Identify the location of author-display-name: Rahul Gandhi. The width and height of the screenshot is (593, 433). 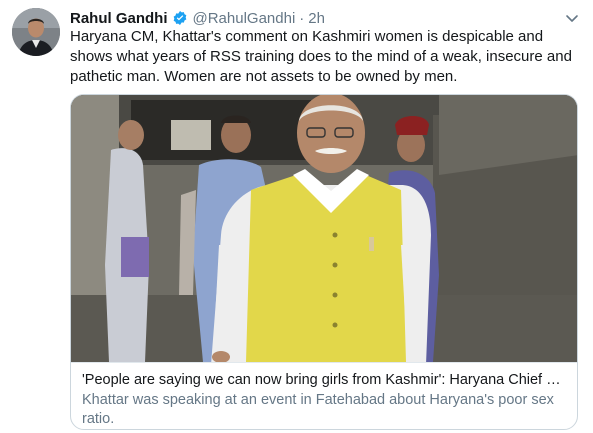
(119, 18).